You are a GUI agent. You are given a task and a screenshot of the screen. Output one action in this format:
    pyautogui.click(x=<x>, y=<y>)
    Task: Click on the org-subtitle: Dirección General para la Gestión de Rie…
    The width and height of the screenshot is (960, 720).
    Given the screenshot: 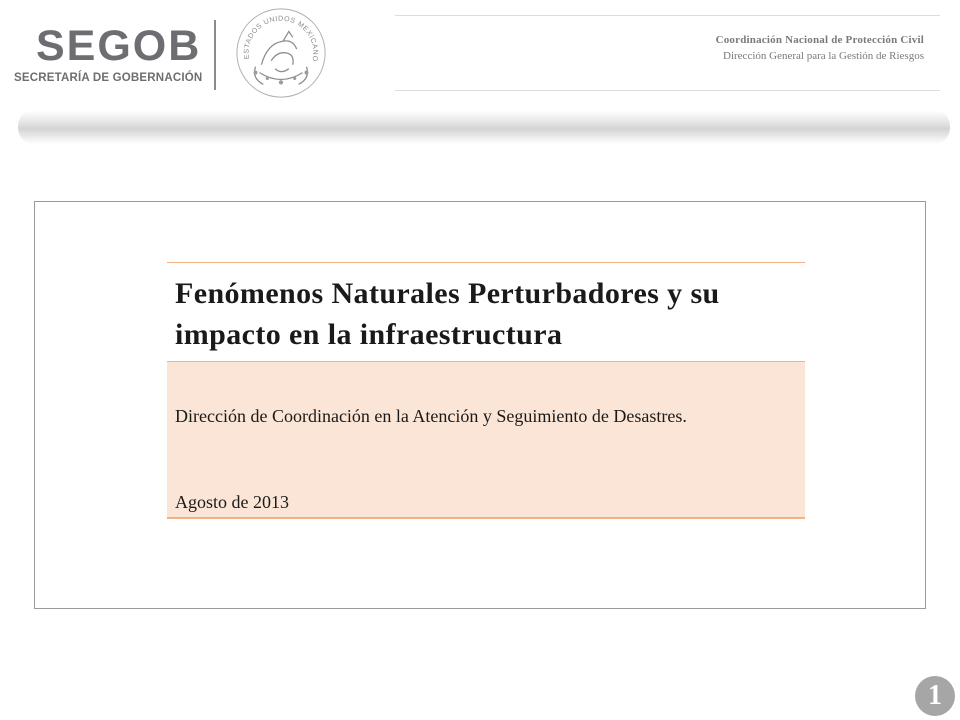 What is the action you would take?
    pyautogui.click(x=823, y=56)
    